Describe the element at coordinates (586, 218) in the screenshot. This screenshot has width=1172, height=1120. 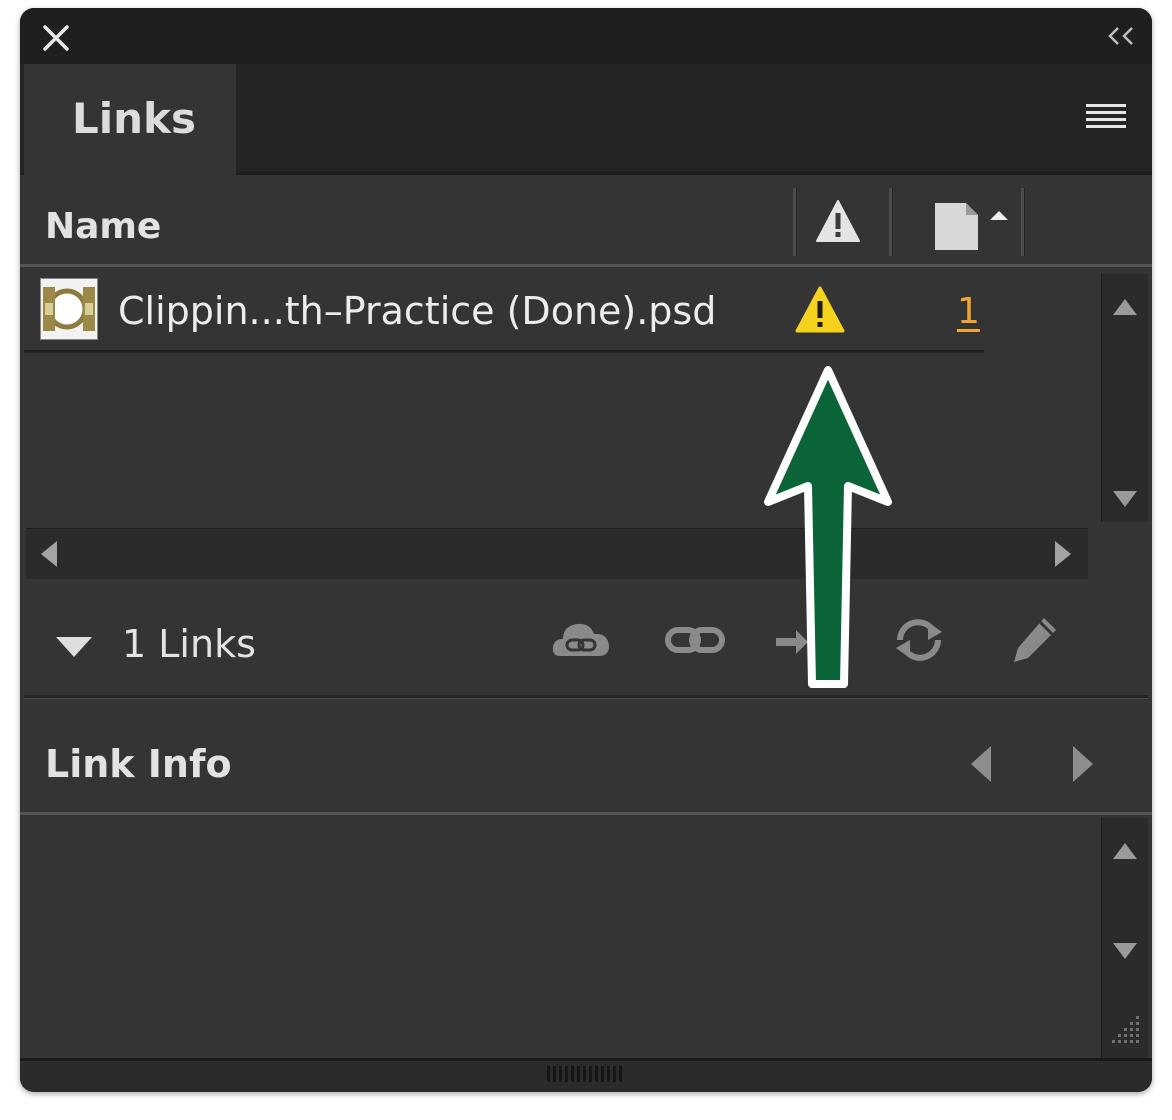
I see `column-header: Name` at that location.